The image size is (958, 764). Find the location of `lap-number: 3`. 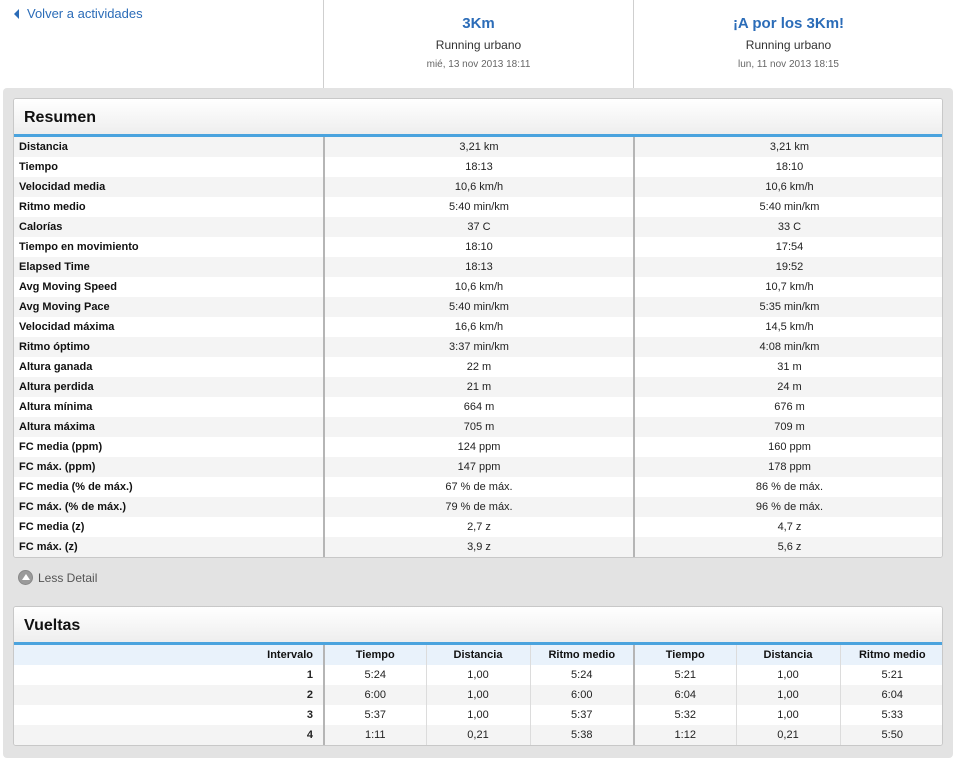

lap-number: 3 is located at coordinates (169, 715).